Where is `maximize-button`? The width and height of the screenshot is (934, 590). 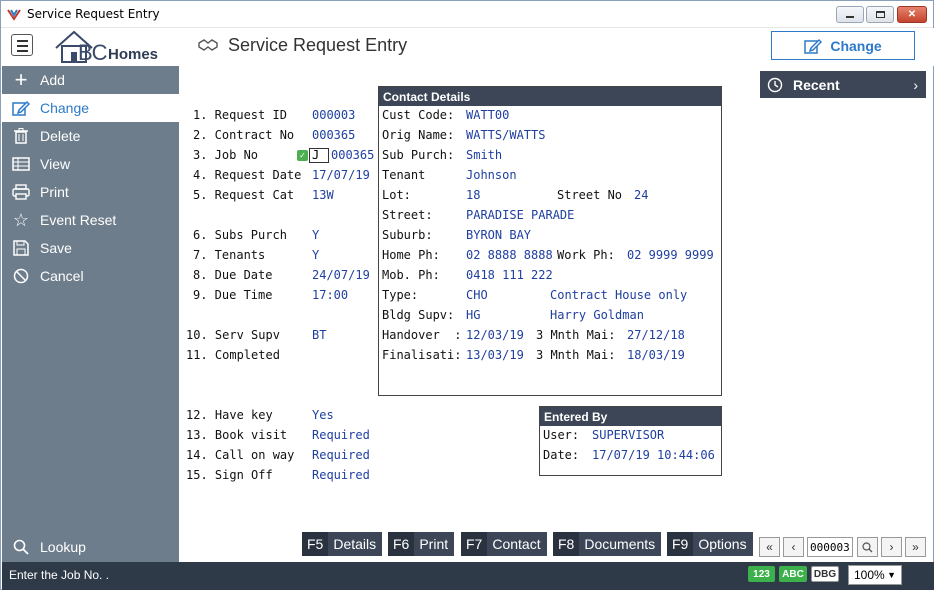
maximize-button is located at coordinates (880, 14).